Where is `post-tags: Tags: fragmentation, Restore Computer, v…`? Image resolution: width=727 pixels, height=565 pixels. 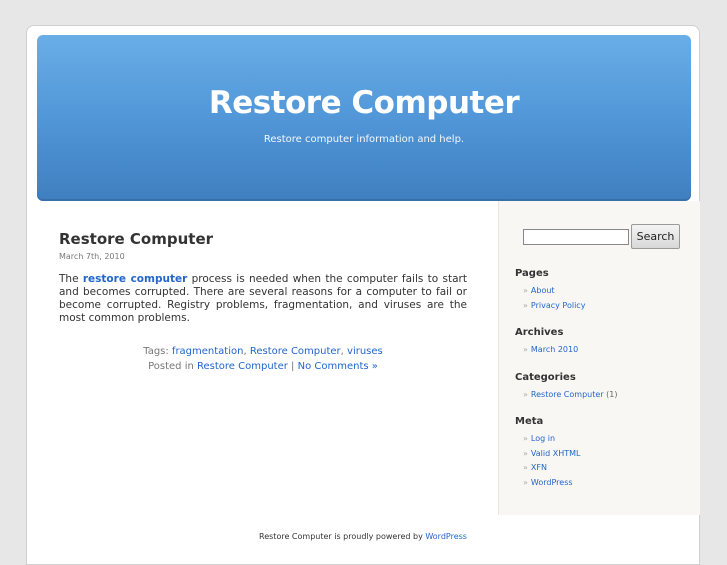
post-tags: Tags: fragmentation, Restore Computer, v… is located at coordinates (263, 351).